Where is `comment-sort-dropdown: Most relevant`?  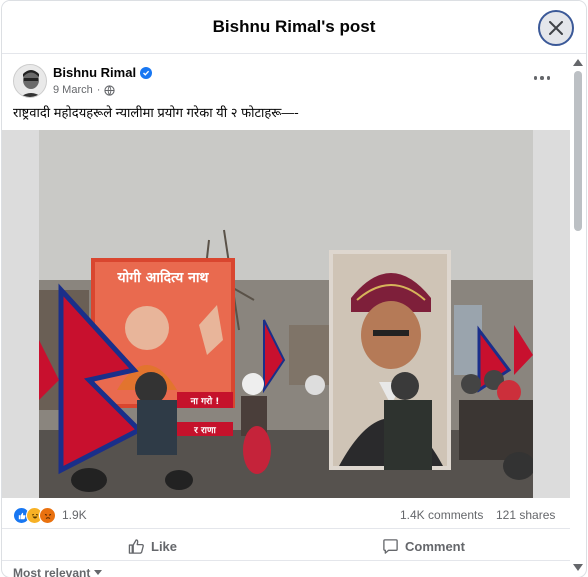
comment-sort-dropdown: Most relevant is located at coordinates (58, 571).